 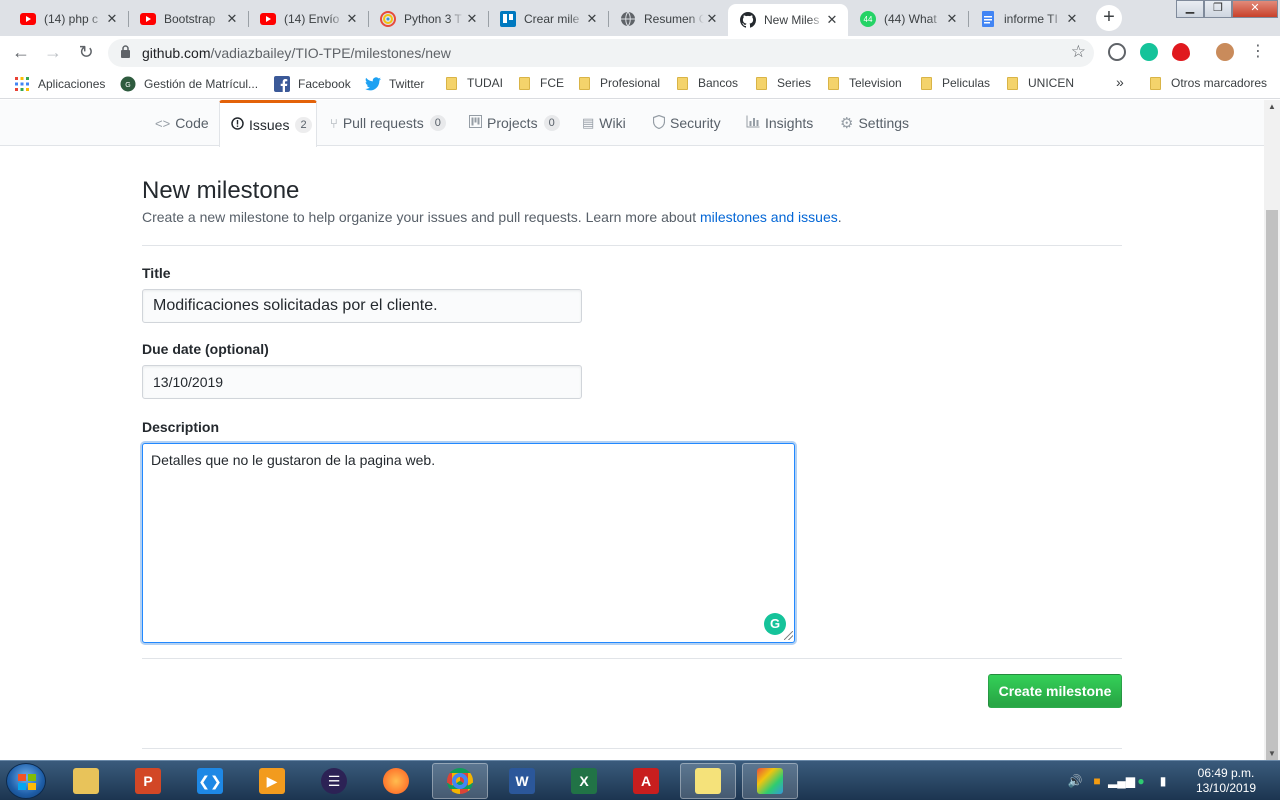 I want to click on browser-tab: Resumen C ✕, so click(x=668, y=19).